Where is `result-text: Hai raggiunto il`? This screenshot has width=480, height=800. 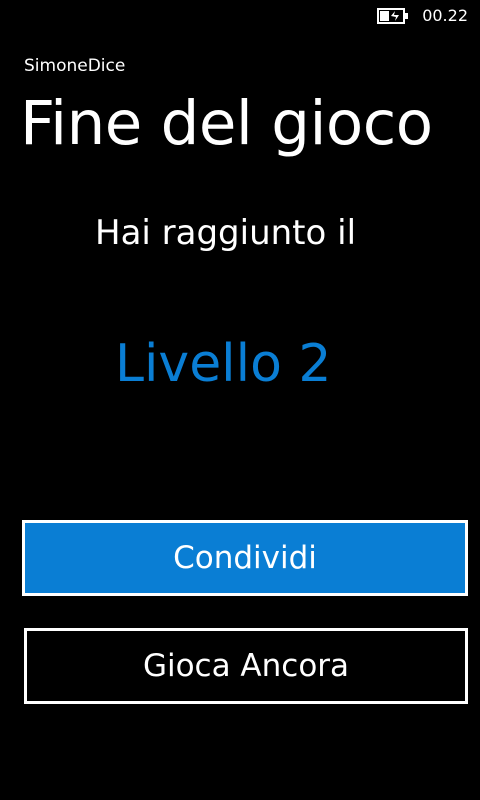
result-text: Hai raggiunto il is located at coordinates (226, 233).